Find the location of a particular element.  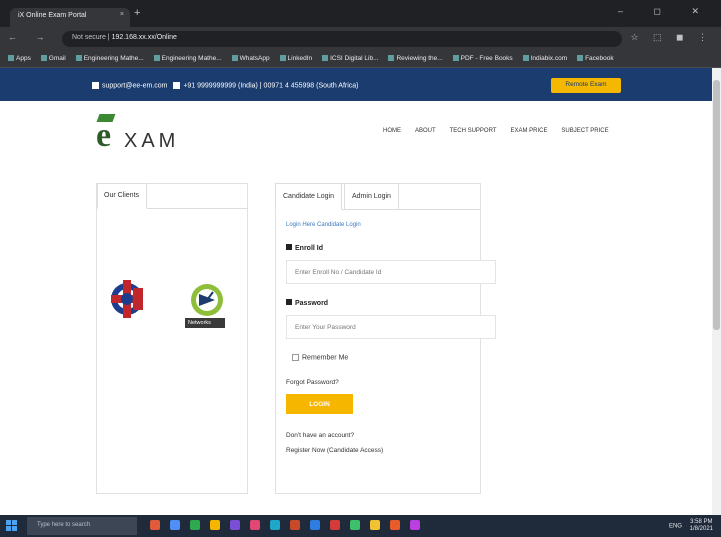

forgot-password-link: Forgot Password? is located at coordinates (379, 382).